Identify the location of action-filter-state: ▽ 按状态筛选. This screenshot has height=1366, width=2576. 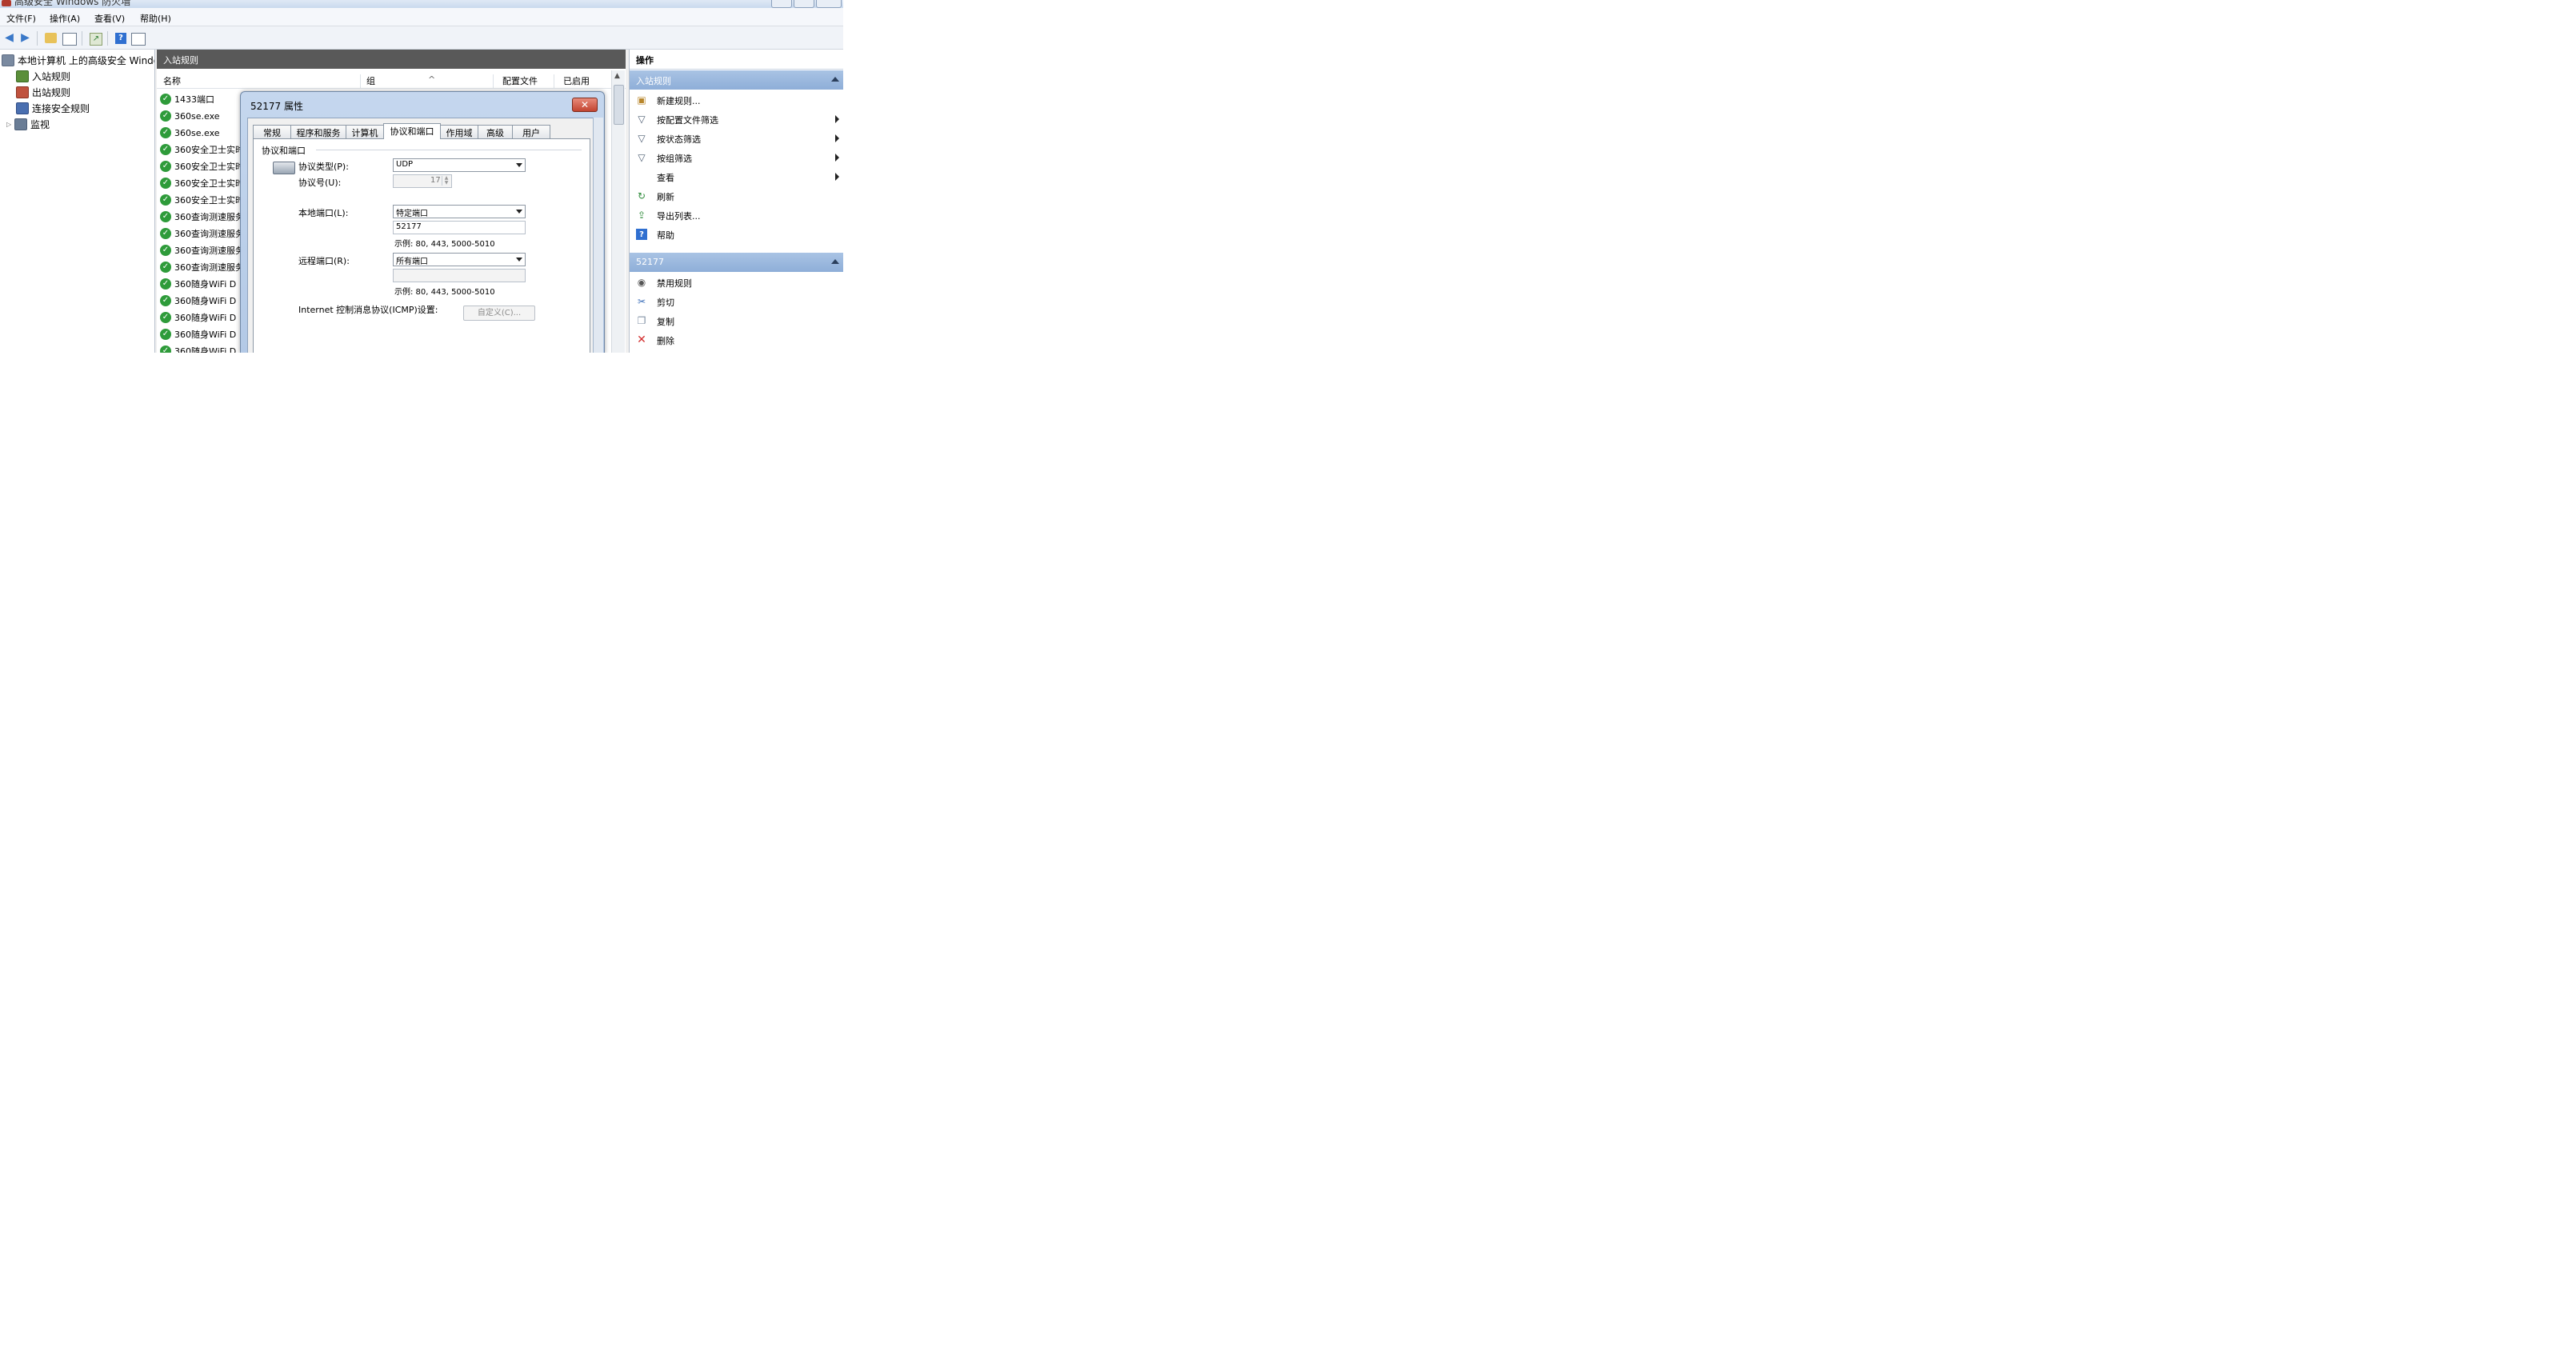
(736, 138).